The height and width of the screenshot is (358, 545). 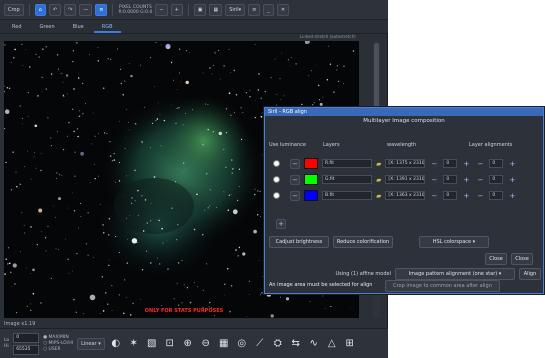 What do you see at coordinates (283, 9) in the screenshot?
I see `close-button: ✕` at bounding box center [283, 9].